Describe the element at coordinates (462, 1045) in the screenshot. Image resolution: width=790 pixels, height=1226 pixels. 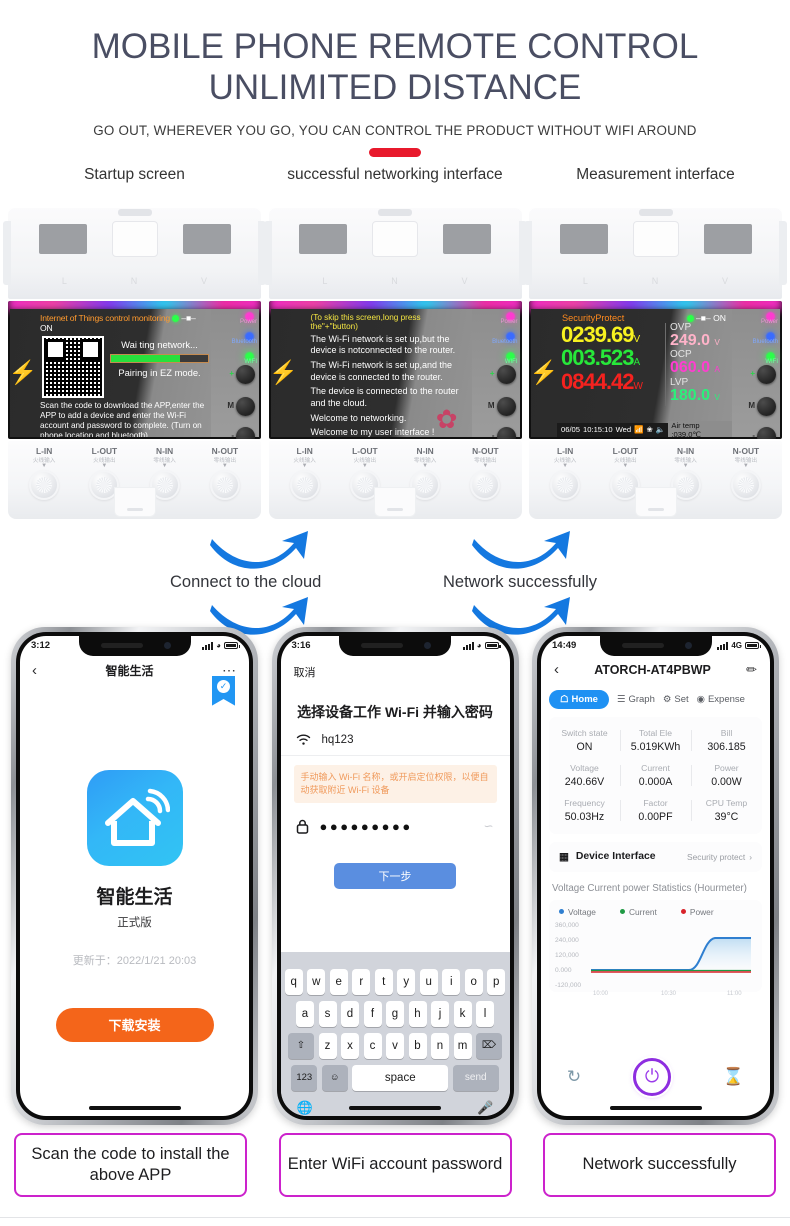
I see `key-m: m` at that location.